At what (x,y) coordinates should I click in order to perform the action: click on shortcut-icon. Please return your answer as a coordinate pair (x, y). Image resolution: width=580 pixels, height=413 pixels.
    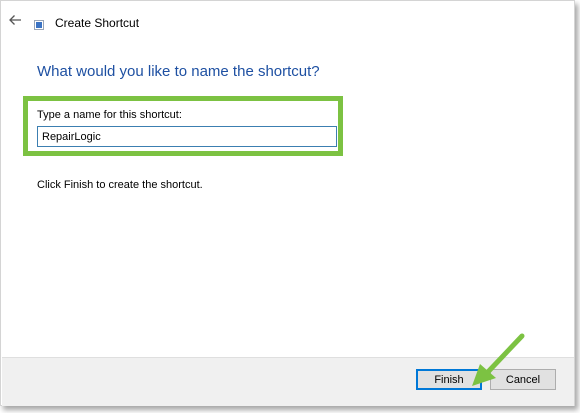
    Looking at the image, I should click on (39, 25).